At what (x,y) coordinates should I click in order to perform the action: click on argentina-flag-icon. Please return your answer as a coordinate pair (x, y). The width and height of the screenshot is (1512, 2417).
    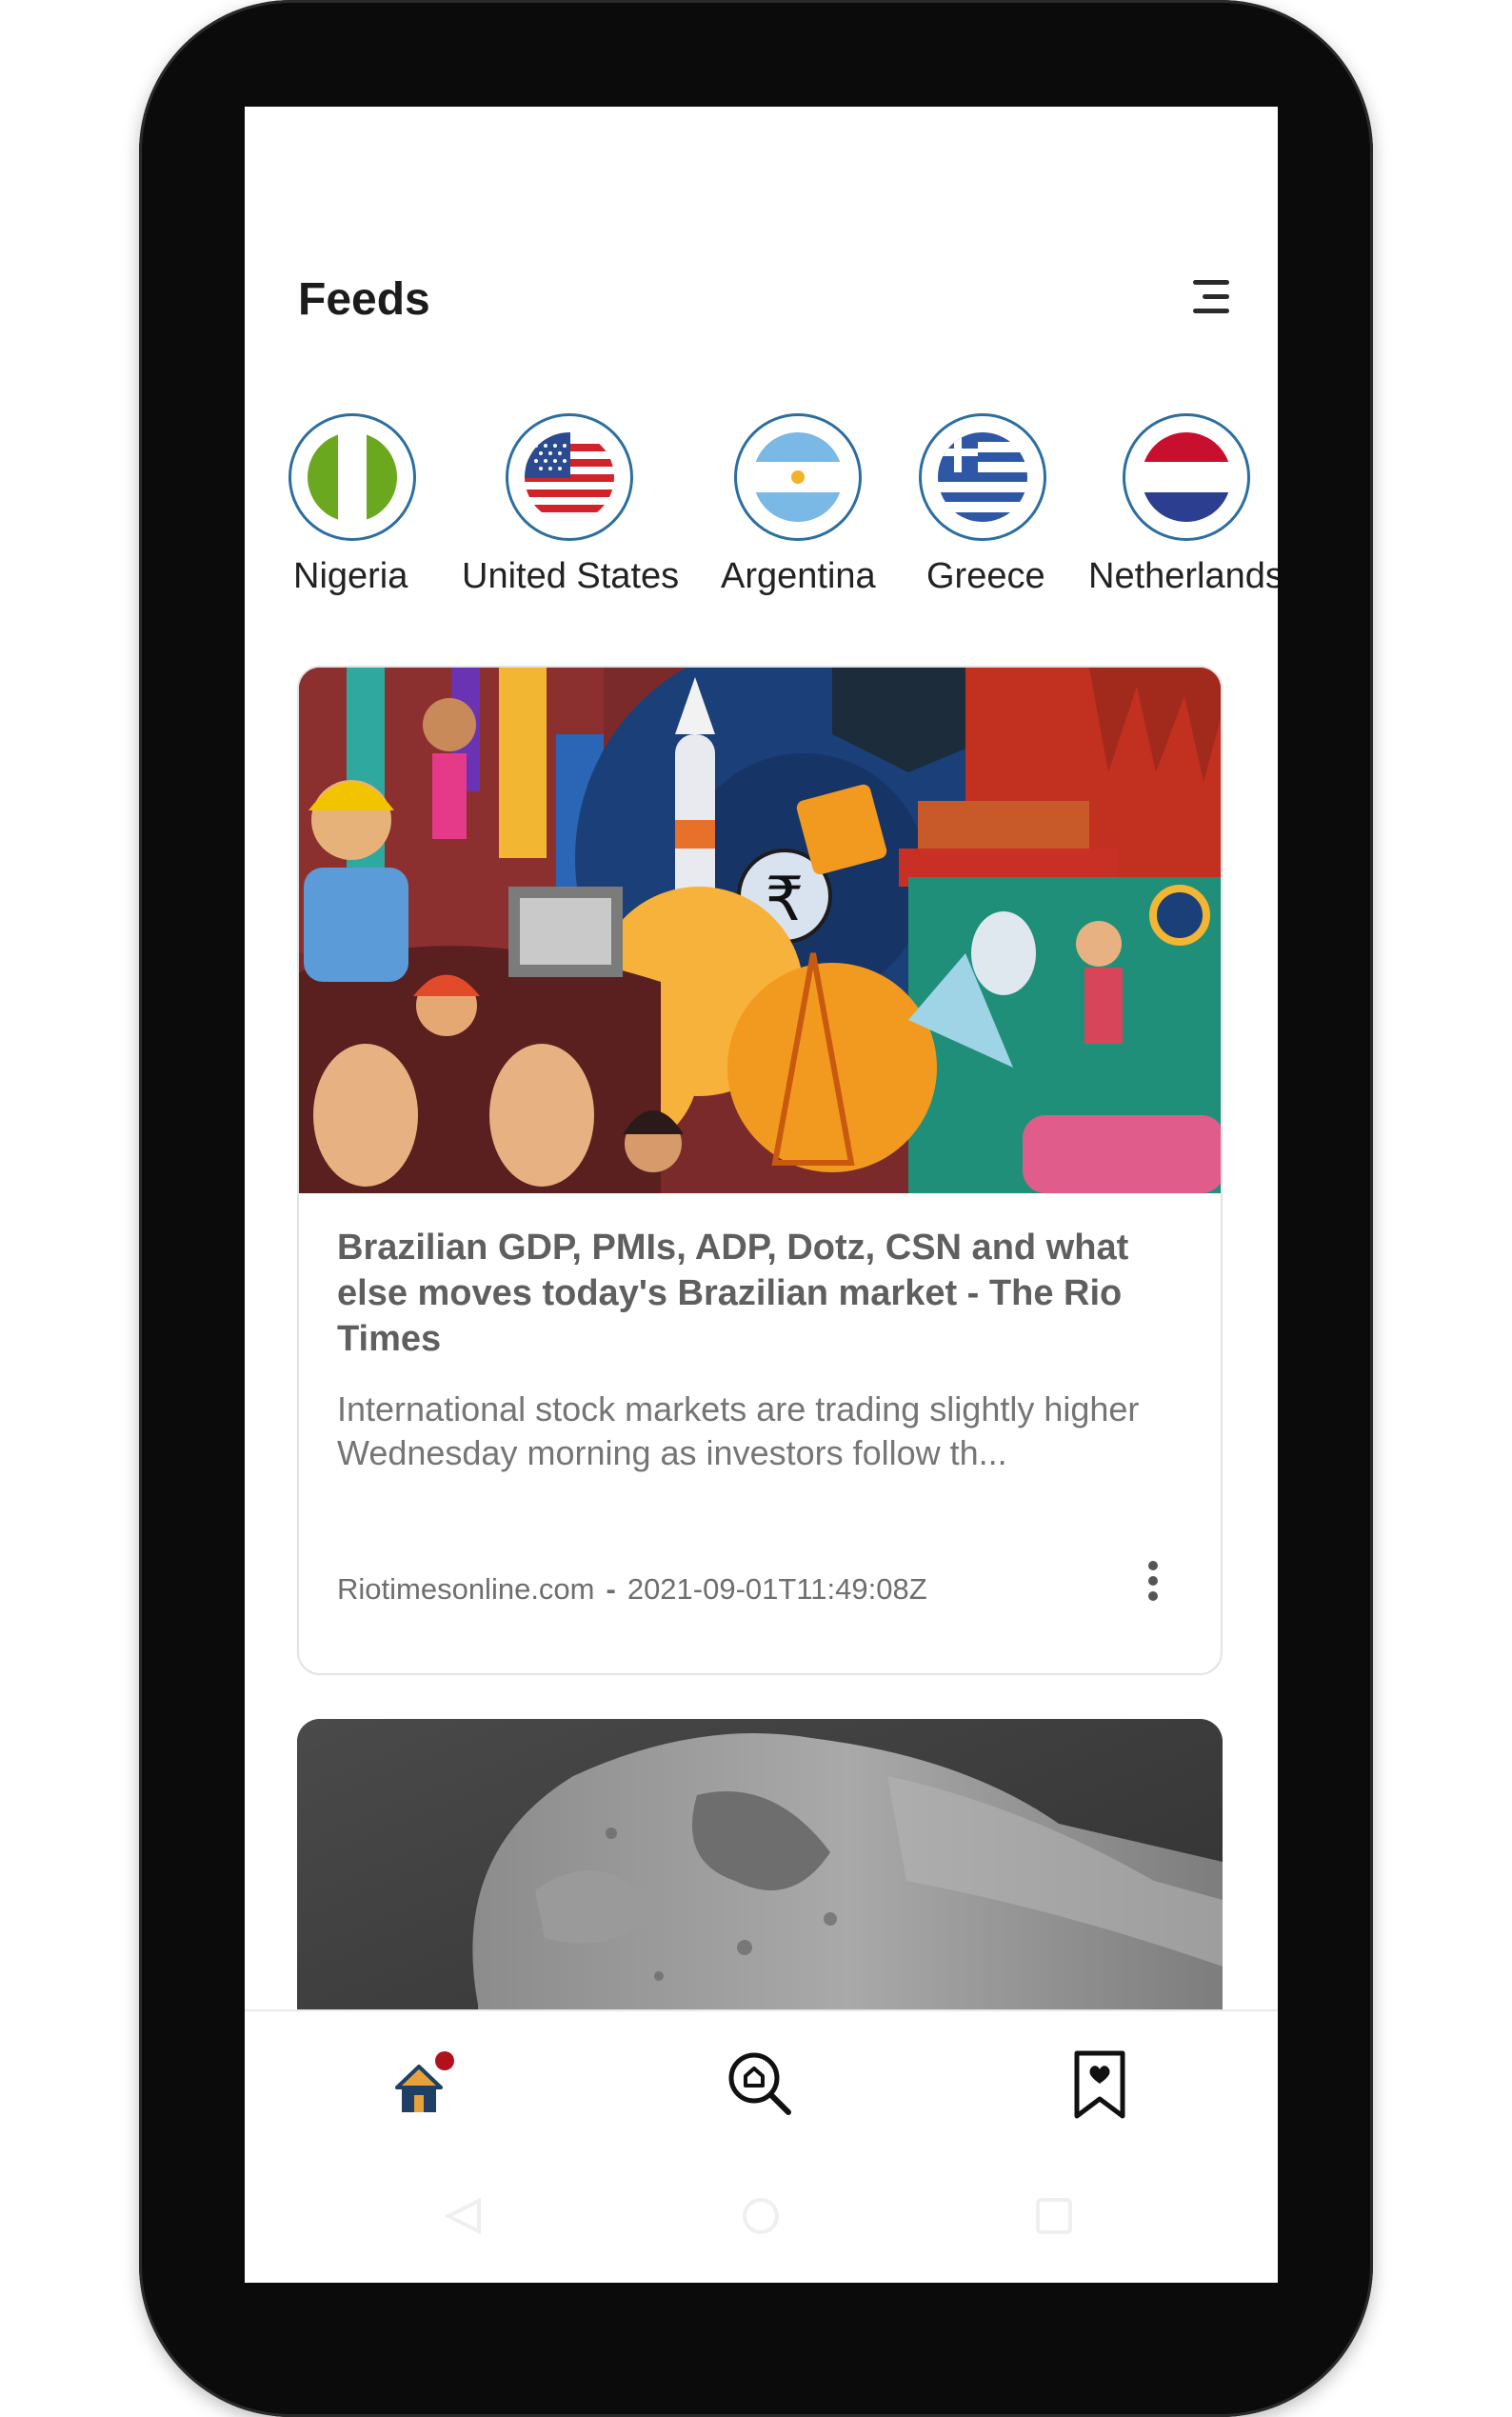
    Looking at the image, I should click on (798, 477).